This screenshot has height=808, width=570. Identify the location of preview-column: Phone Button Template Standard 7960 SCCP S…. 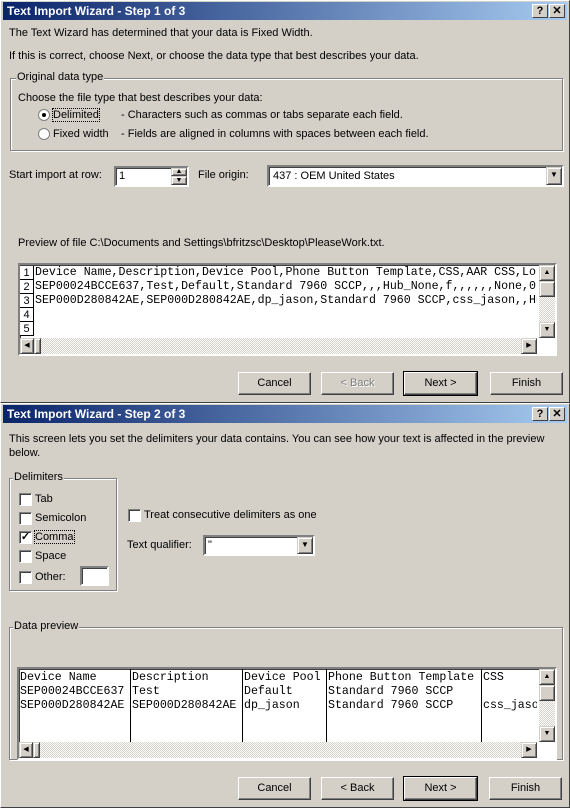
(403, 705).